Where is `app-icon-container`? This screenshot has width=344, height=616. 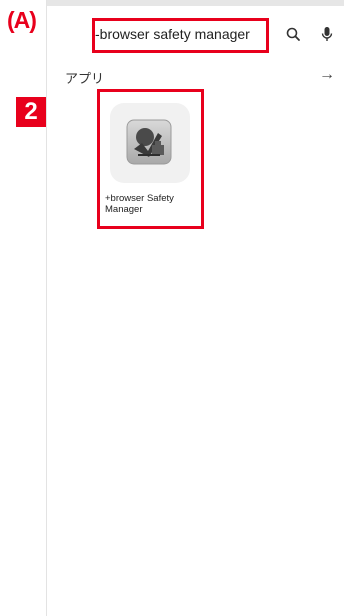 app-icon-container is located at coordinates (150, 143).